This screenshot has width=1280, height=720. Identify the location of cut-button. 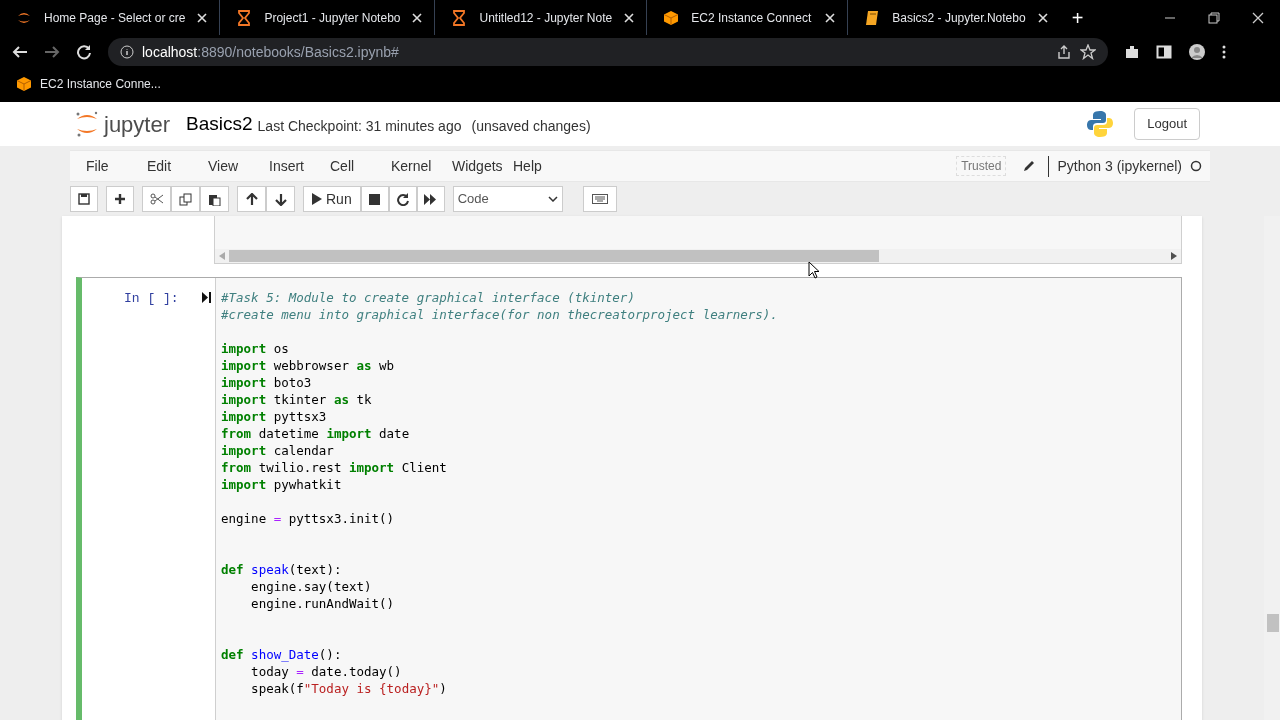
(156, 199).